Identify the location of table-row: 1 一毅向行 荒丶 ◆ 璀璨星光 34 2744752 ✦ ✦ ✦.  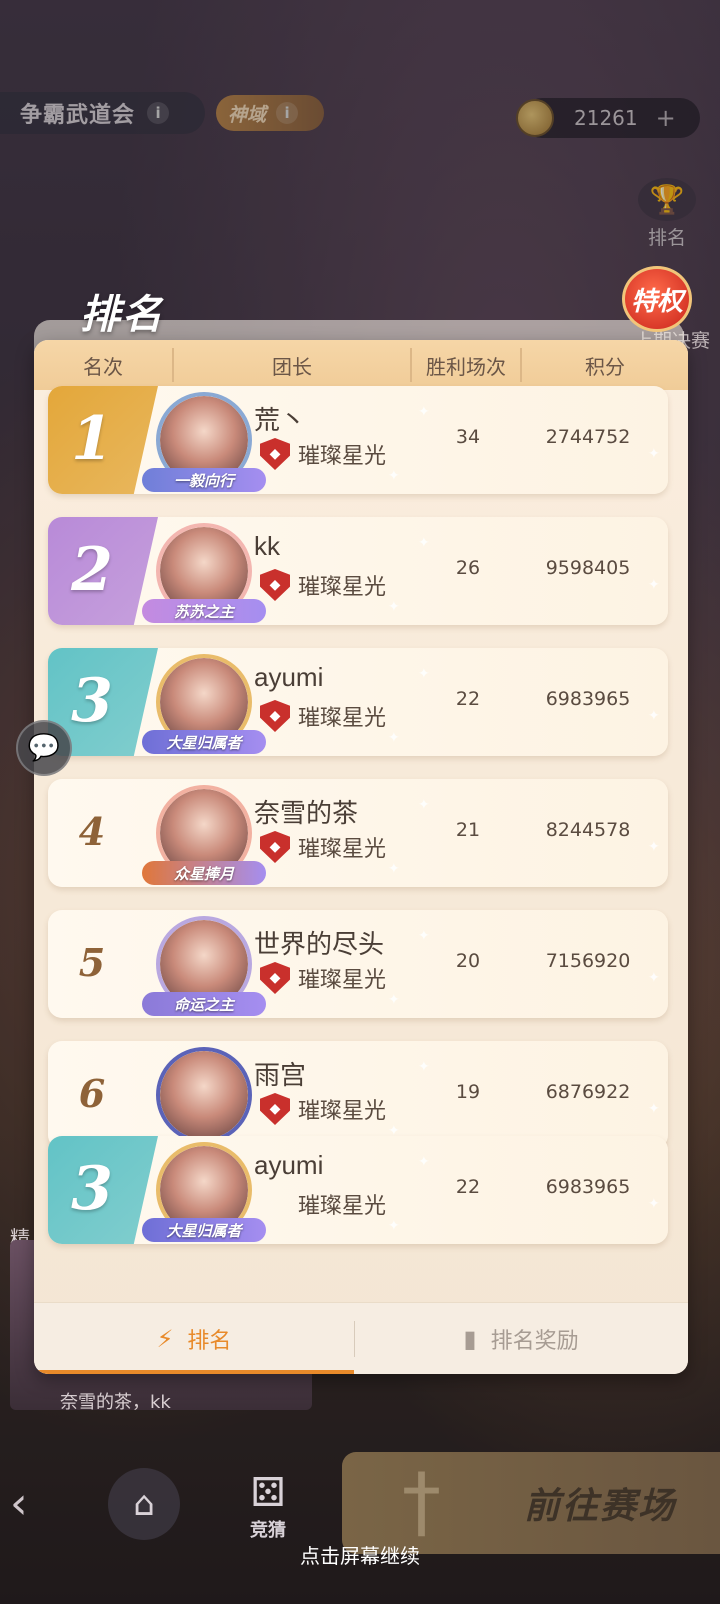
(358, 440).